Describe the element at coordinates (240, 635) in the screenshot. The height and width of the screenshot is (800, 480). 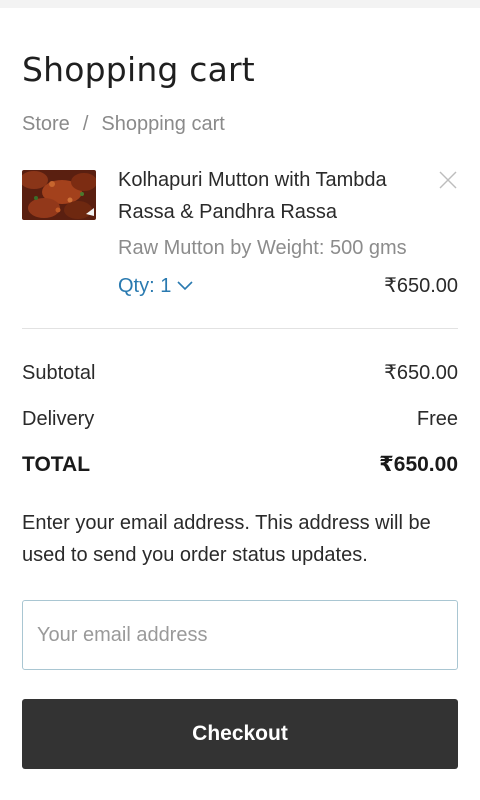
I see `email-field` at that location.